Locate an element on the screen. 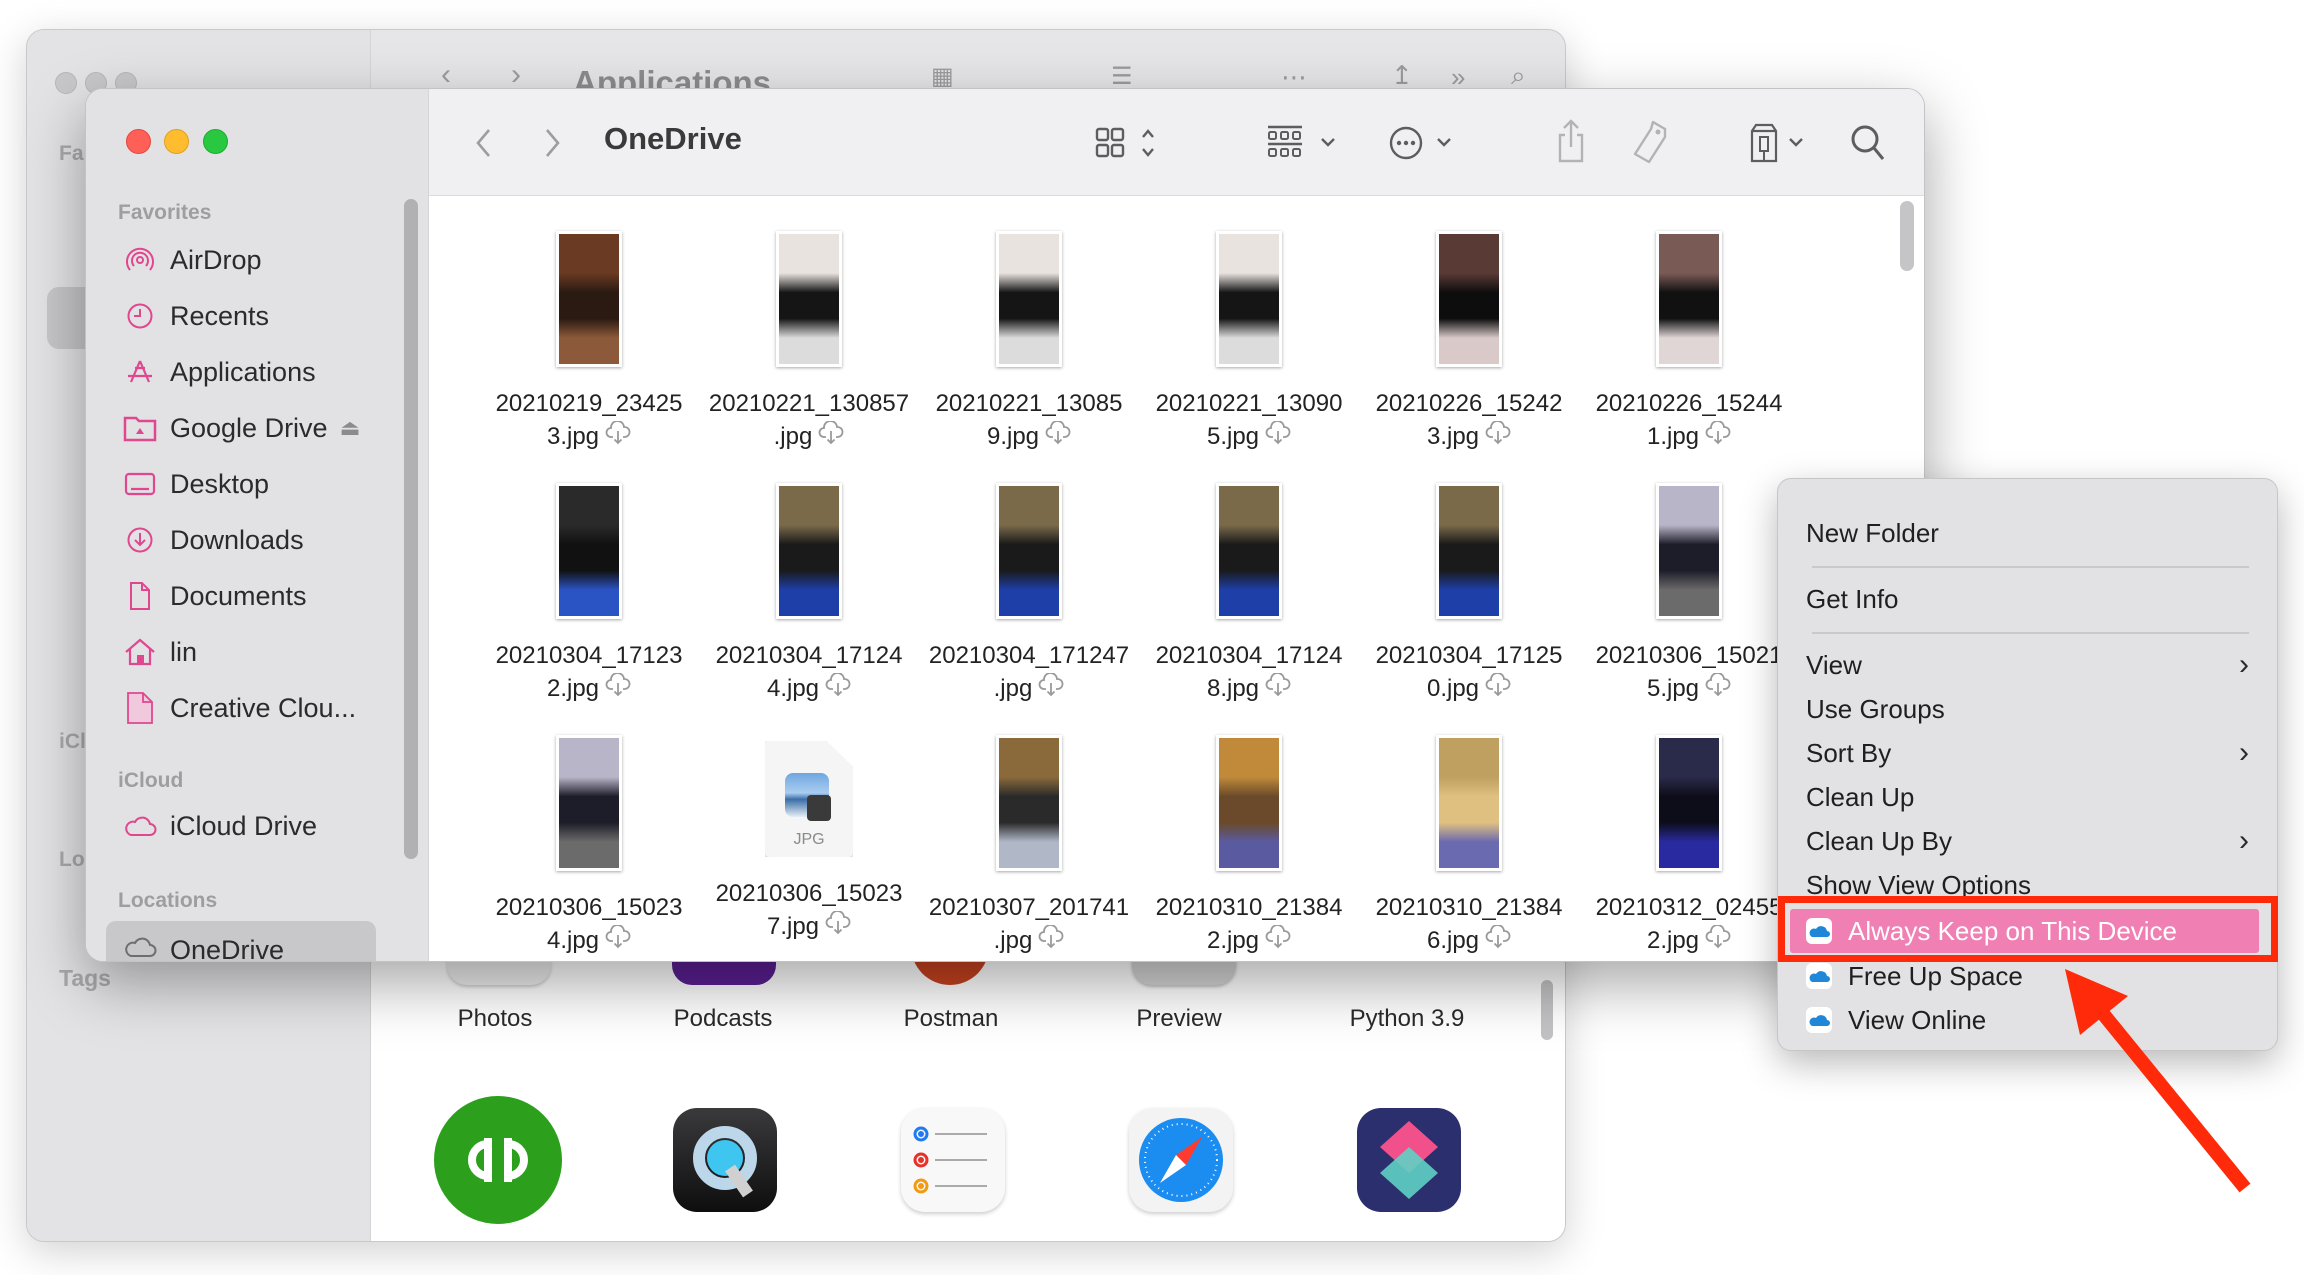 This screenshot has height=1275, width=2304. forward-button is located at coordinates (553, 143).